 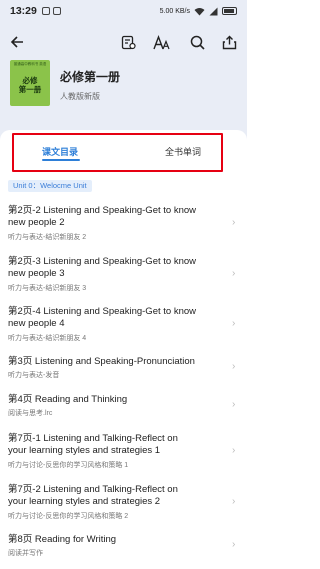 I want to click on search-button, so click(x=197, y=42).